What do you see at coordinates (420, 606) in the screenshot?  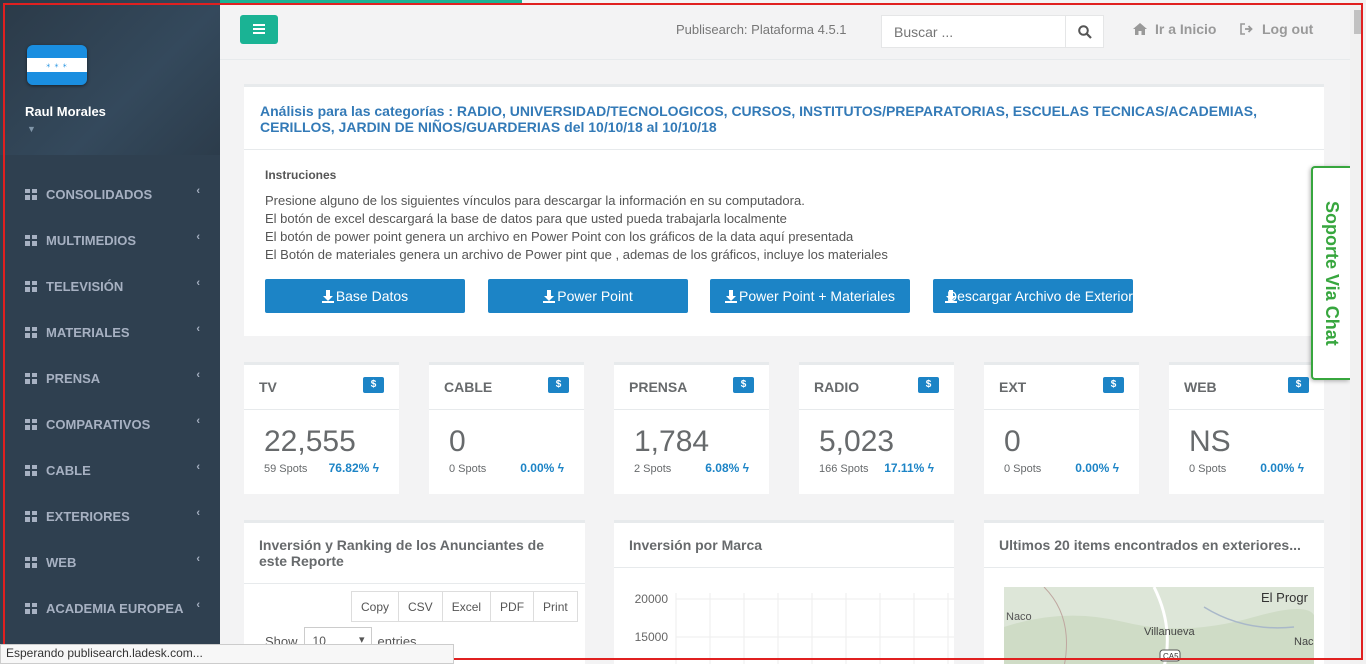 I see `csv-button: CSV` at bounding box center [420, 606].